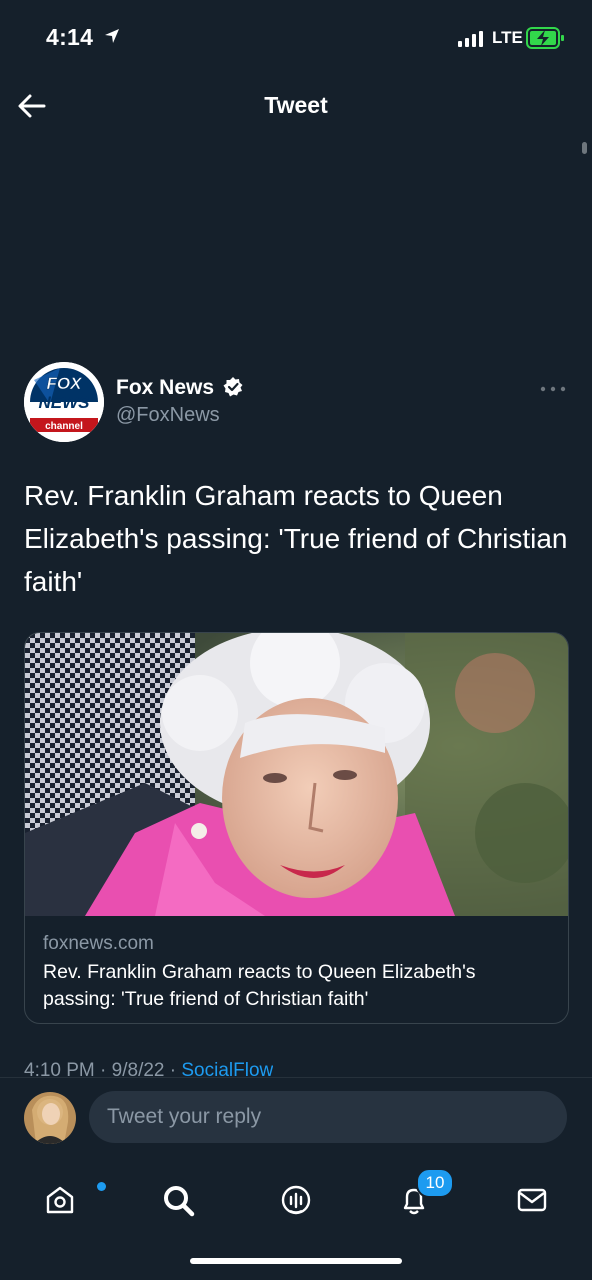 The image size is (592, 1280). I want to click on battery-charging-icon, so click(546, 40).